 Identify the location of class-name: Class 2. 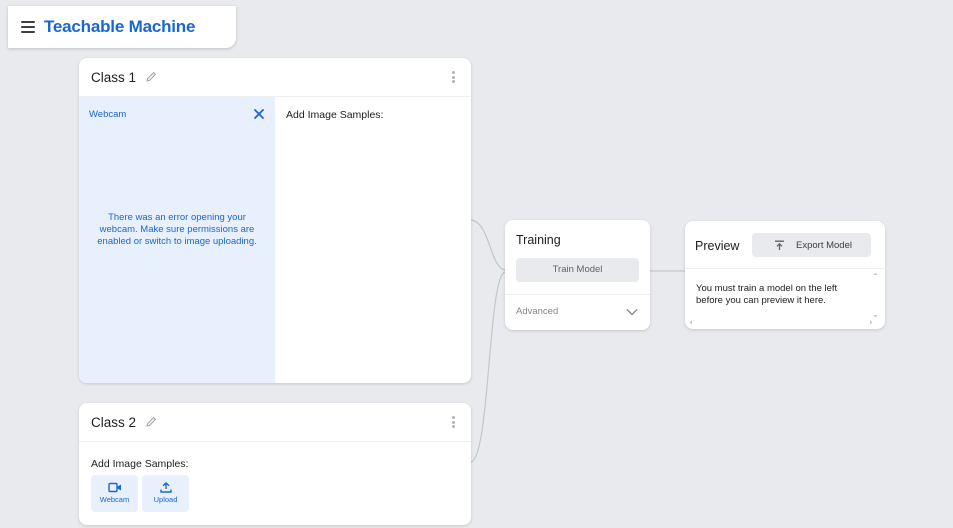
(113, 422).